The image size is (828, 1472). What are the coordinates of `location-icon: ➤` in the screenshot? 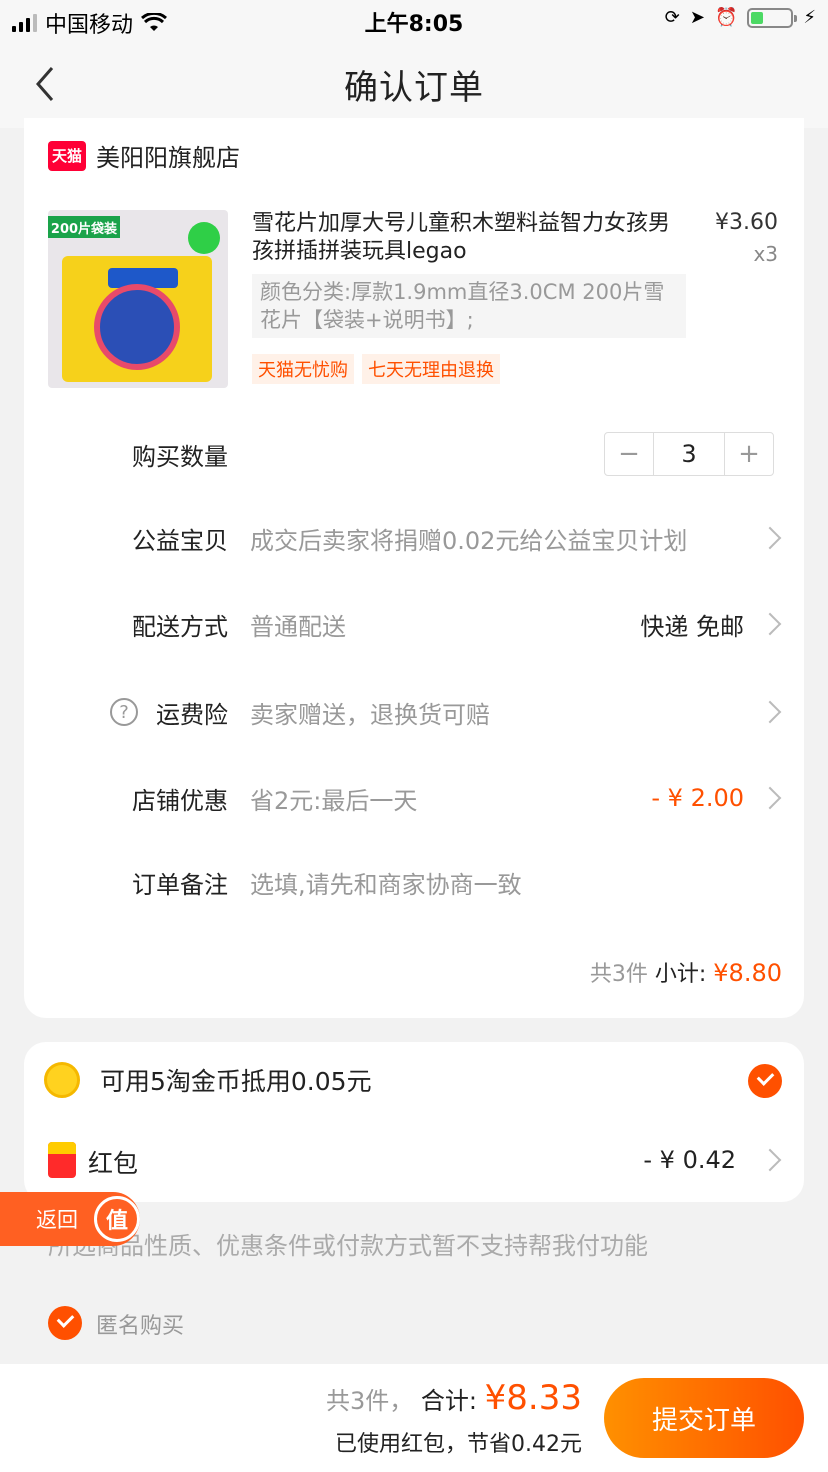 It's located at (697, 17).